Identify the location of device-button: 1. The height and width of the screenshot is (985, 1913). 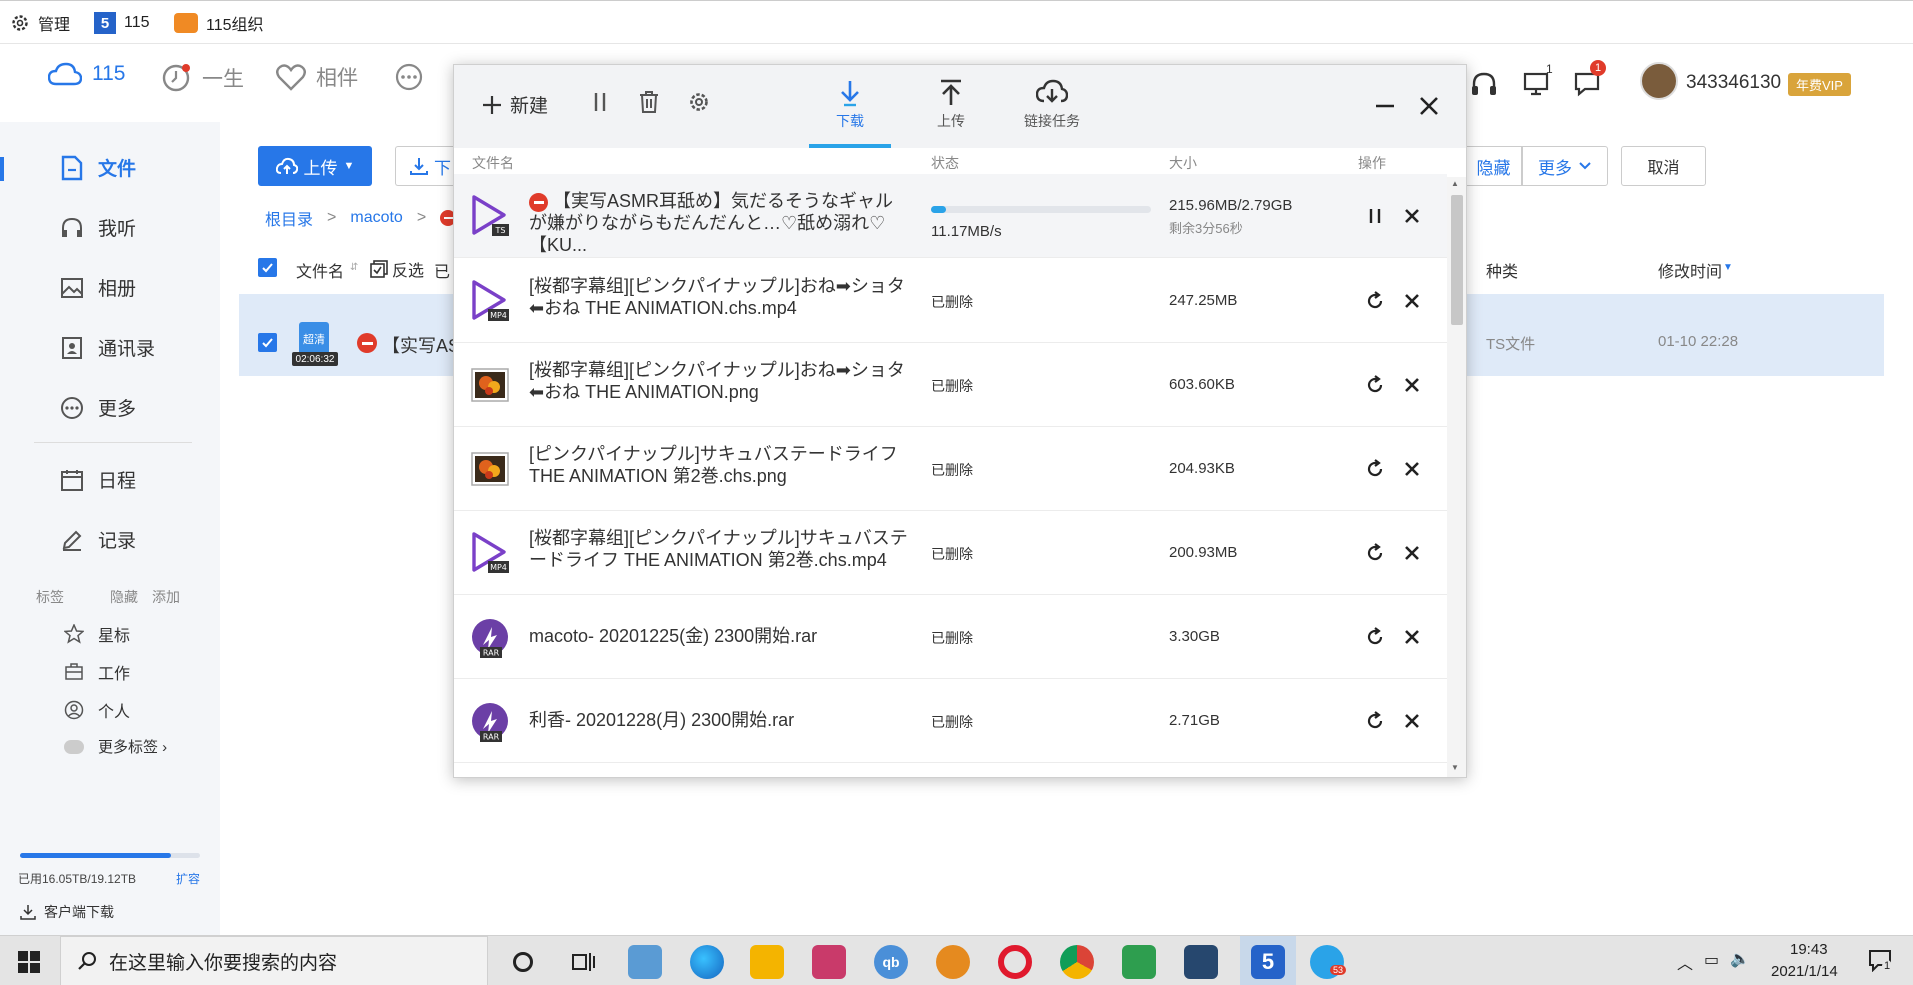
(1537, 80).